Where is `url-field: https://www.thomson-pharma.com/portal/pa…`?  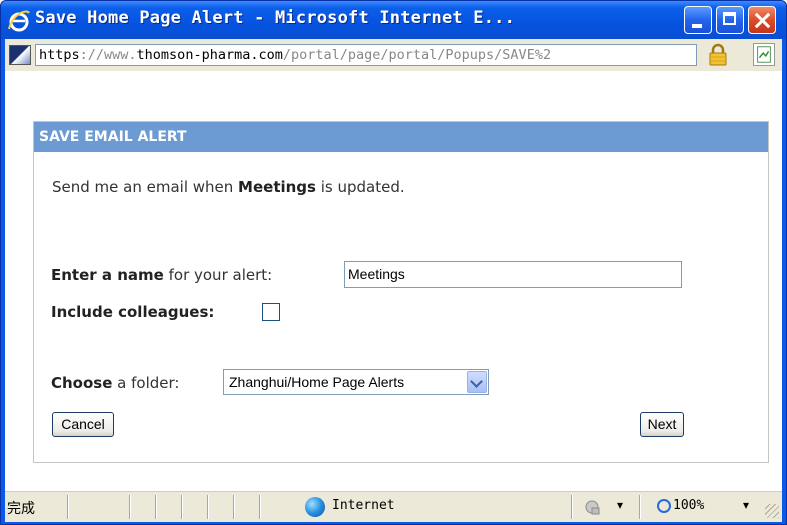
url-field: https://www.thomson-pharma.com/portal/pa… is located at coordinates (366, 55).